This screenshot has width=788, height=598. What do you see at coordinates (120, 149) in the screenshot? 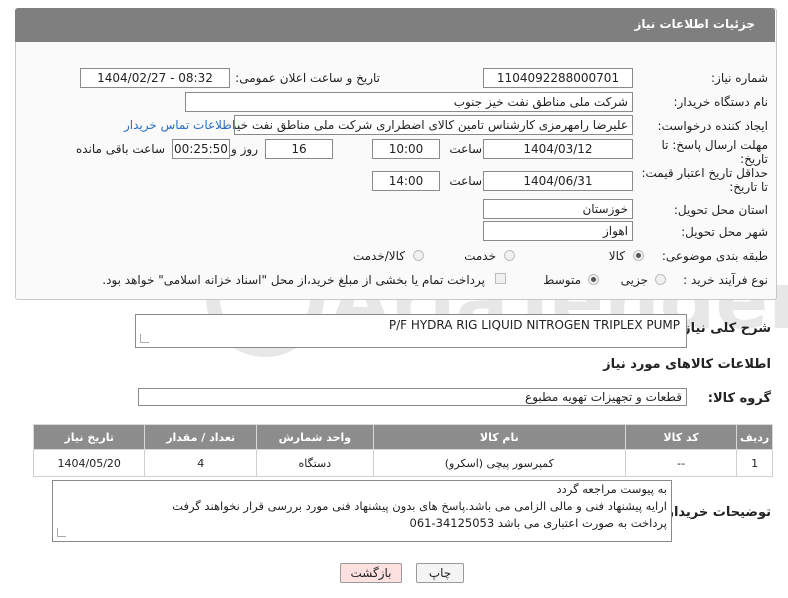
I see `remaining-label: ساعت باقی مانده` at bounding box center [120, 149].